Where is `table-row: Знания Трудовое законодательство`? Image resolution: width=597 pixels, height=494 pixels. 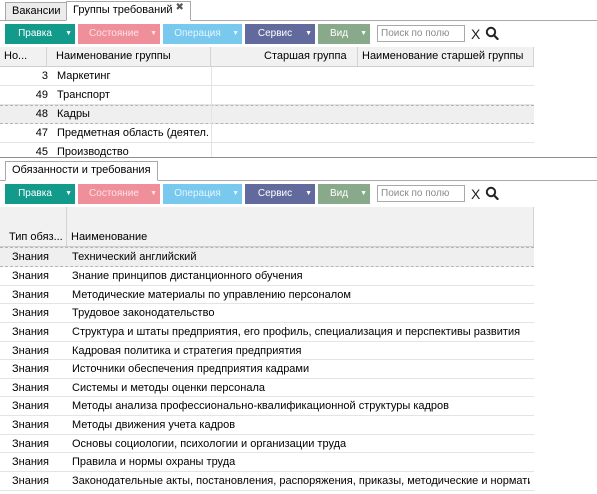 table-row: Знания Трудовое законодательство is located at coordinates (267, 313).